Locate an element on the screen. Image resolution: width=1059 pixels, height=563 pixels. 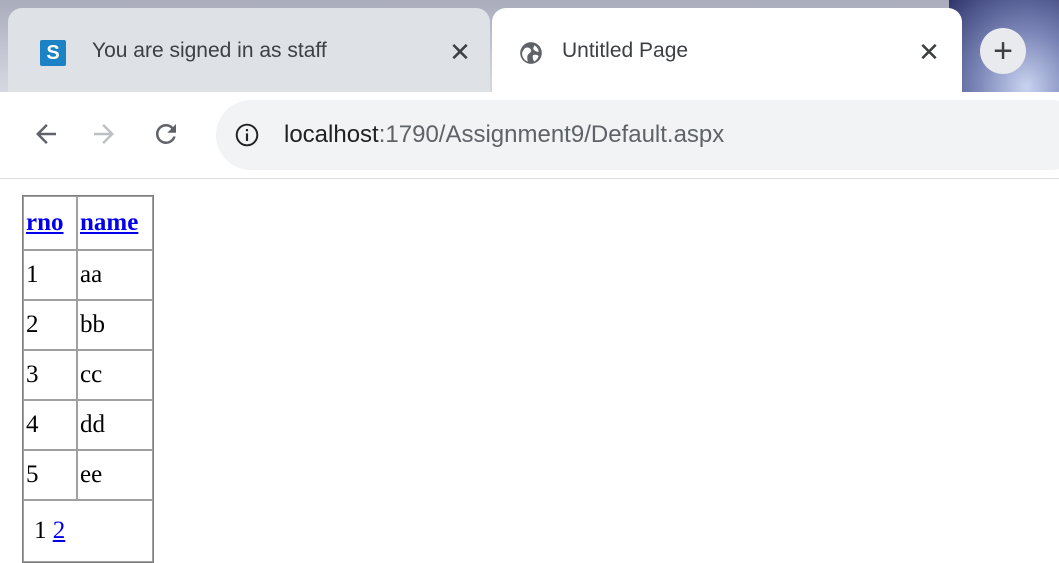
table-row: 2 bb is located at coordinates (88, 325).